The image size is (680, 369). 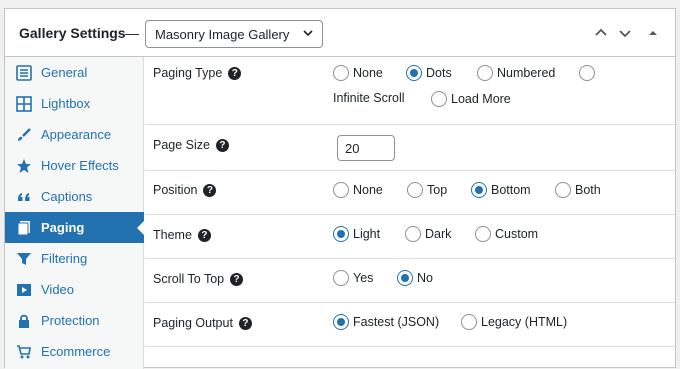 I want to click on sidebar-item-hover-effects: Hover Effects, so click(x=74, y=165).